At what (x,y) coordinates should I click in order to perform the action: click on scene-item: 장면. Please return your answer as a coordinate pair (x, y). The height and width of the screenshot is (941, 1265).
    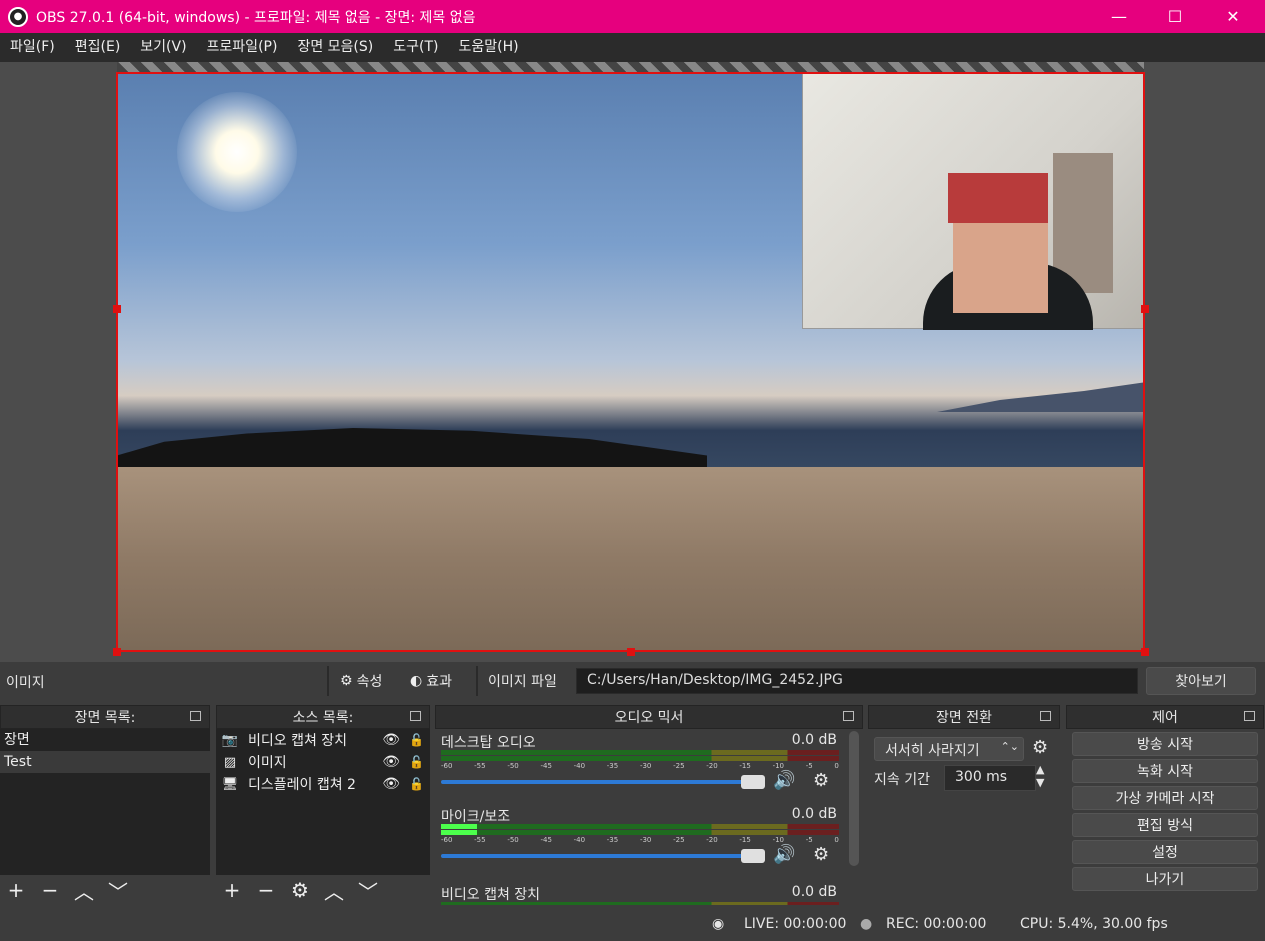
    Looking at the image, I should click on (105, 740).